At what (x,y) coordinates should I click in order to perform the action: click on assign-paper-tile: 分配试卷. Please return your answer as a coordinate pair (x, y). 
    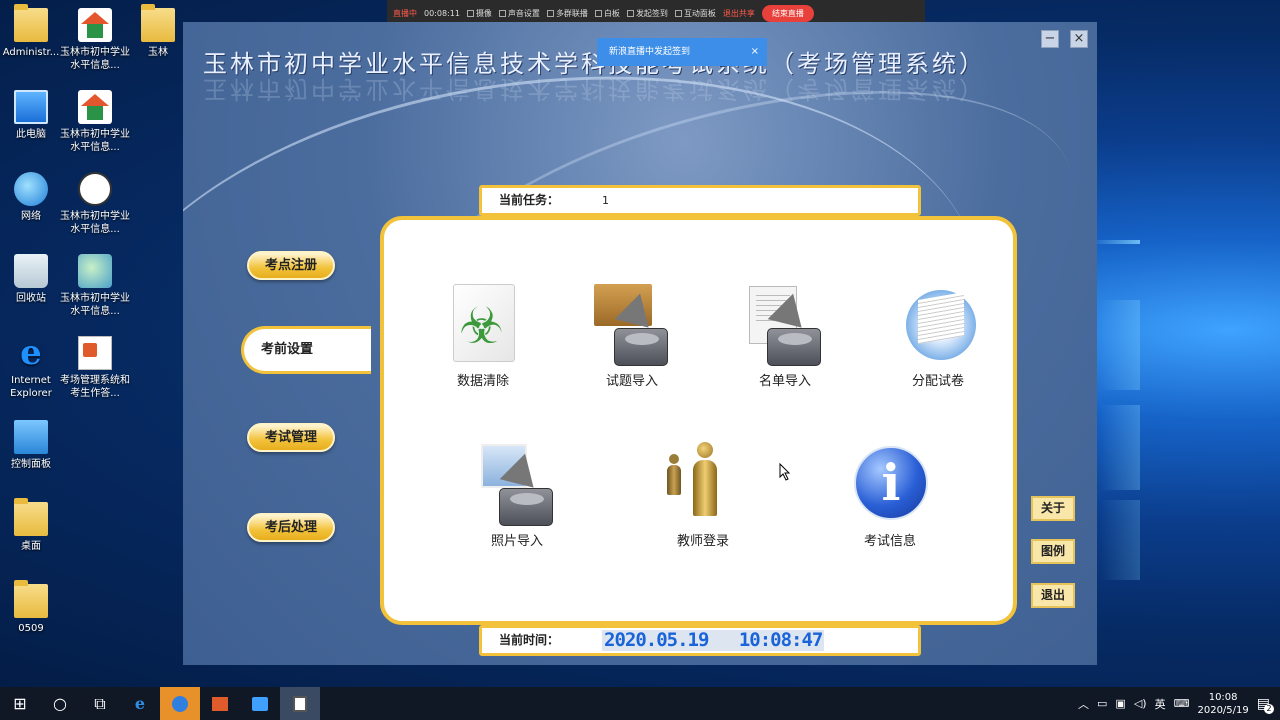
    Looking at the image, I should click on (938, 335).